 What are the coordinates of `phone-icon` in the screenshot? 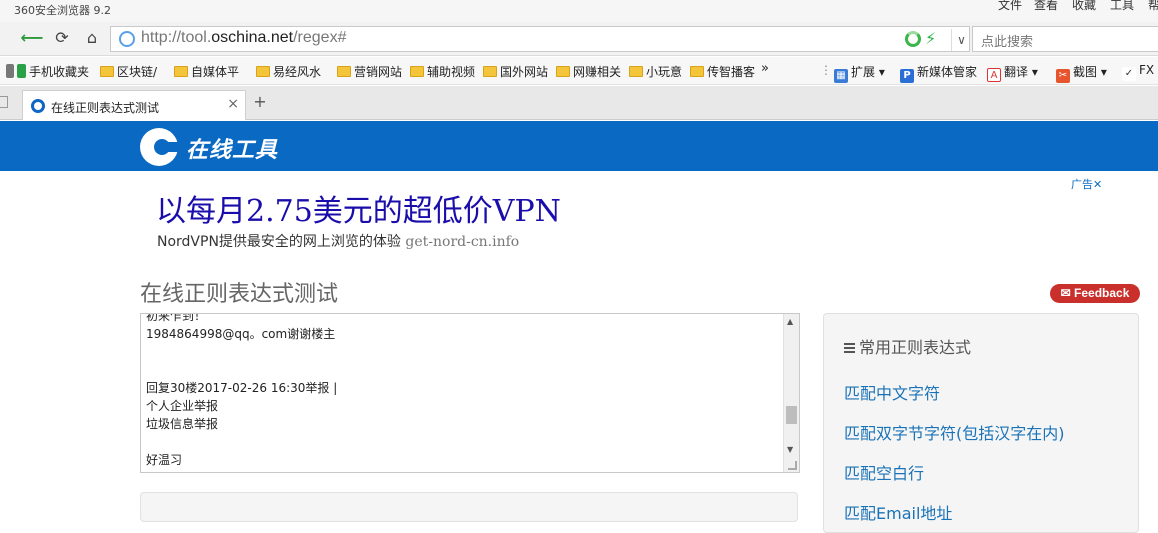 It's located at (21, 71).